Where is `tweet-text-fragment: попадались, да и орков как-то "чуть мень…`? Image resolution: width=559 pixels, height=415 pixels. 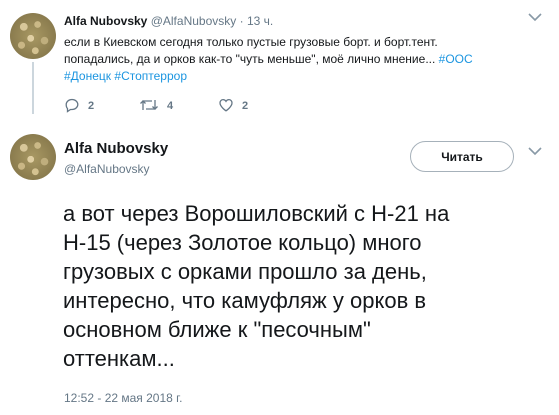 tweet-text-fragment: попадались, да и орков как-то "чуть мень… is located at coordinates (251, 59).